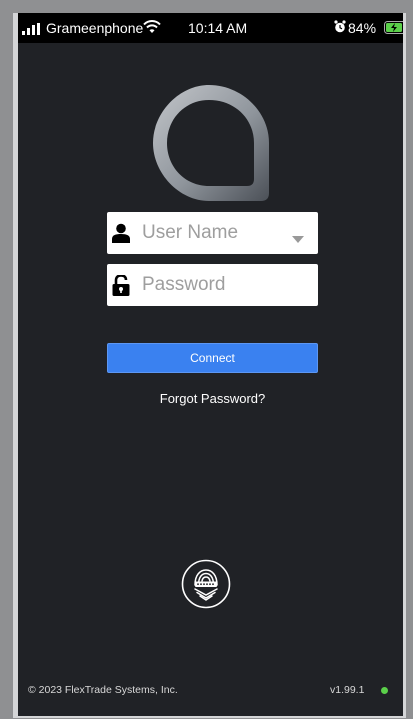 The width and height of the screenshot is (413, 719). I want to click on signal-bars-icon, so click(33, 30).